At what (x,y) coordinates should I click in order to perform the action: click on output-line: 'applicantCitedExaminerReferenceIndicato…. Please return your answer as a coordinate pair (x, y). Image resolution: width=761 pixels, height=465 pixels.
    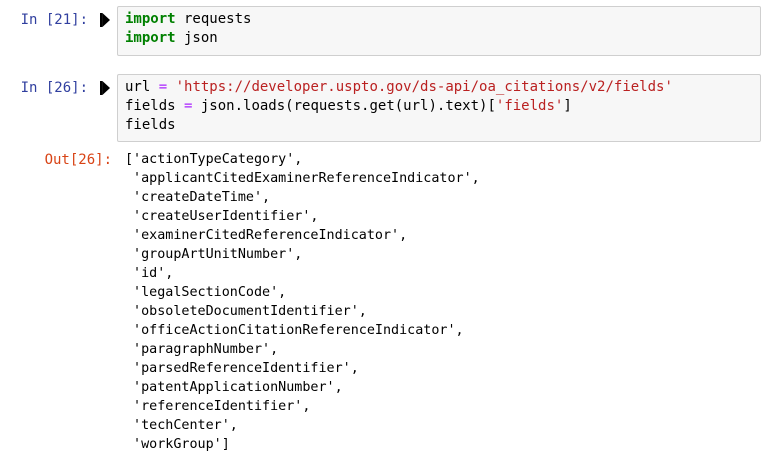
    Looking at the image, I should click on (302, 178).